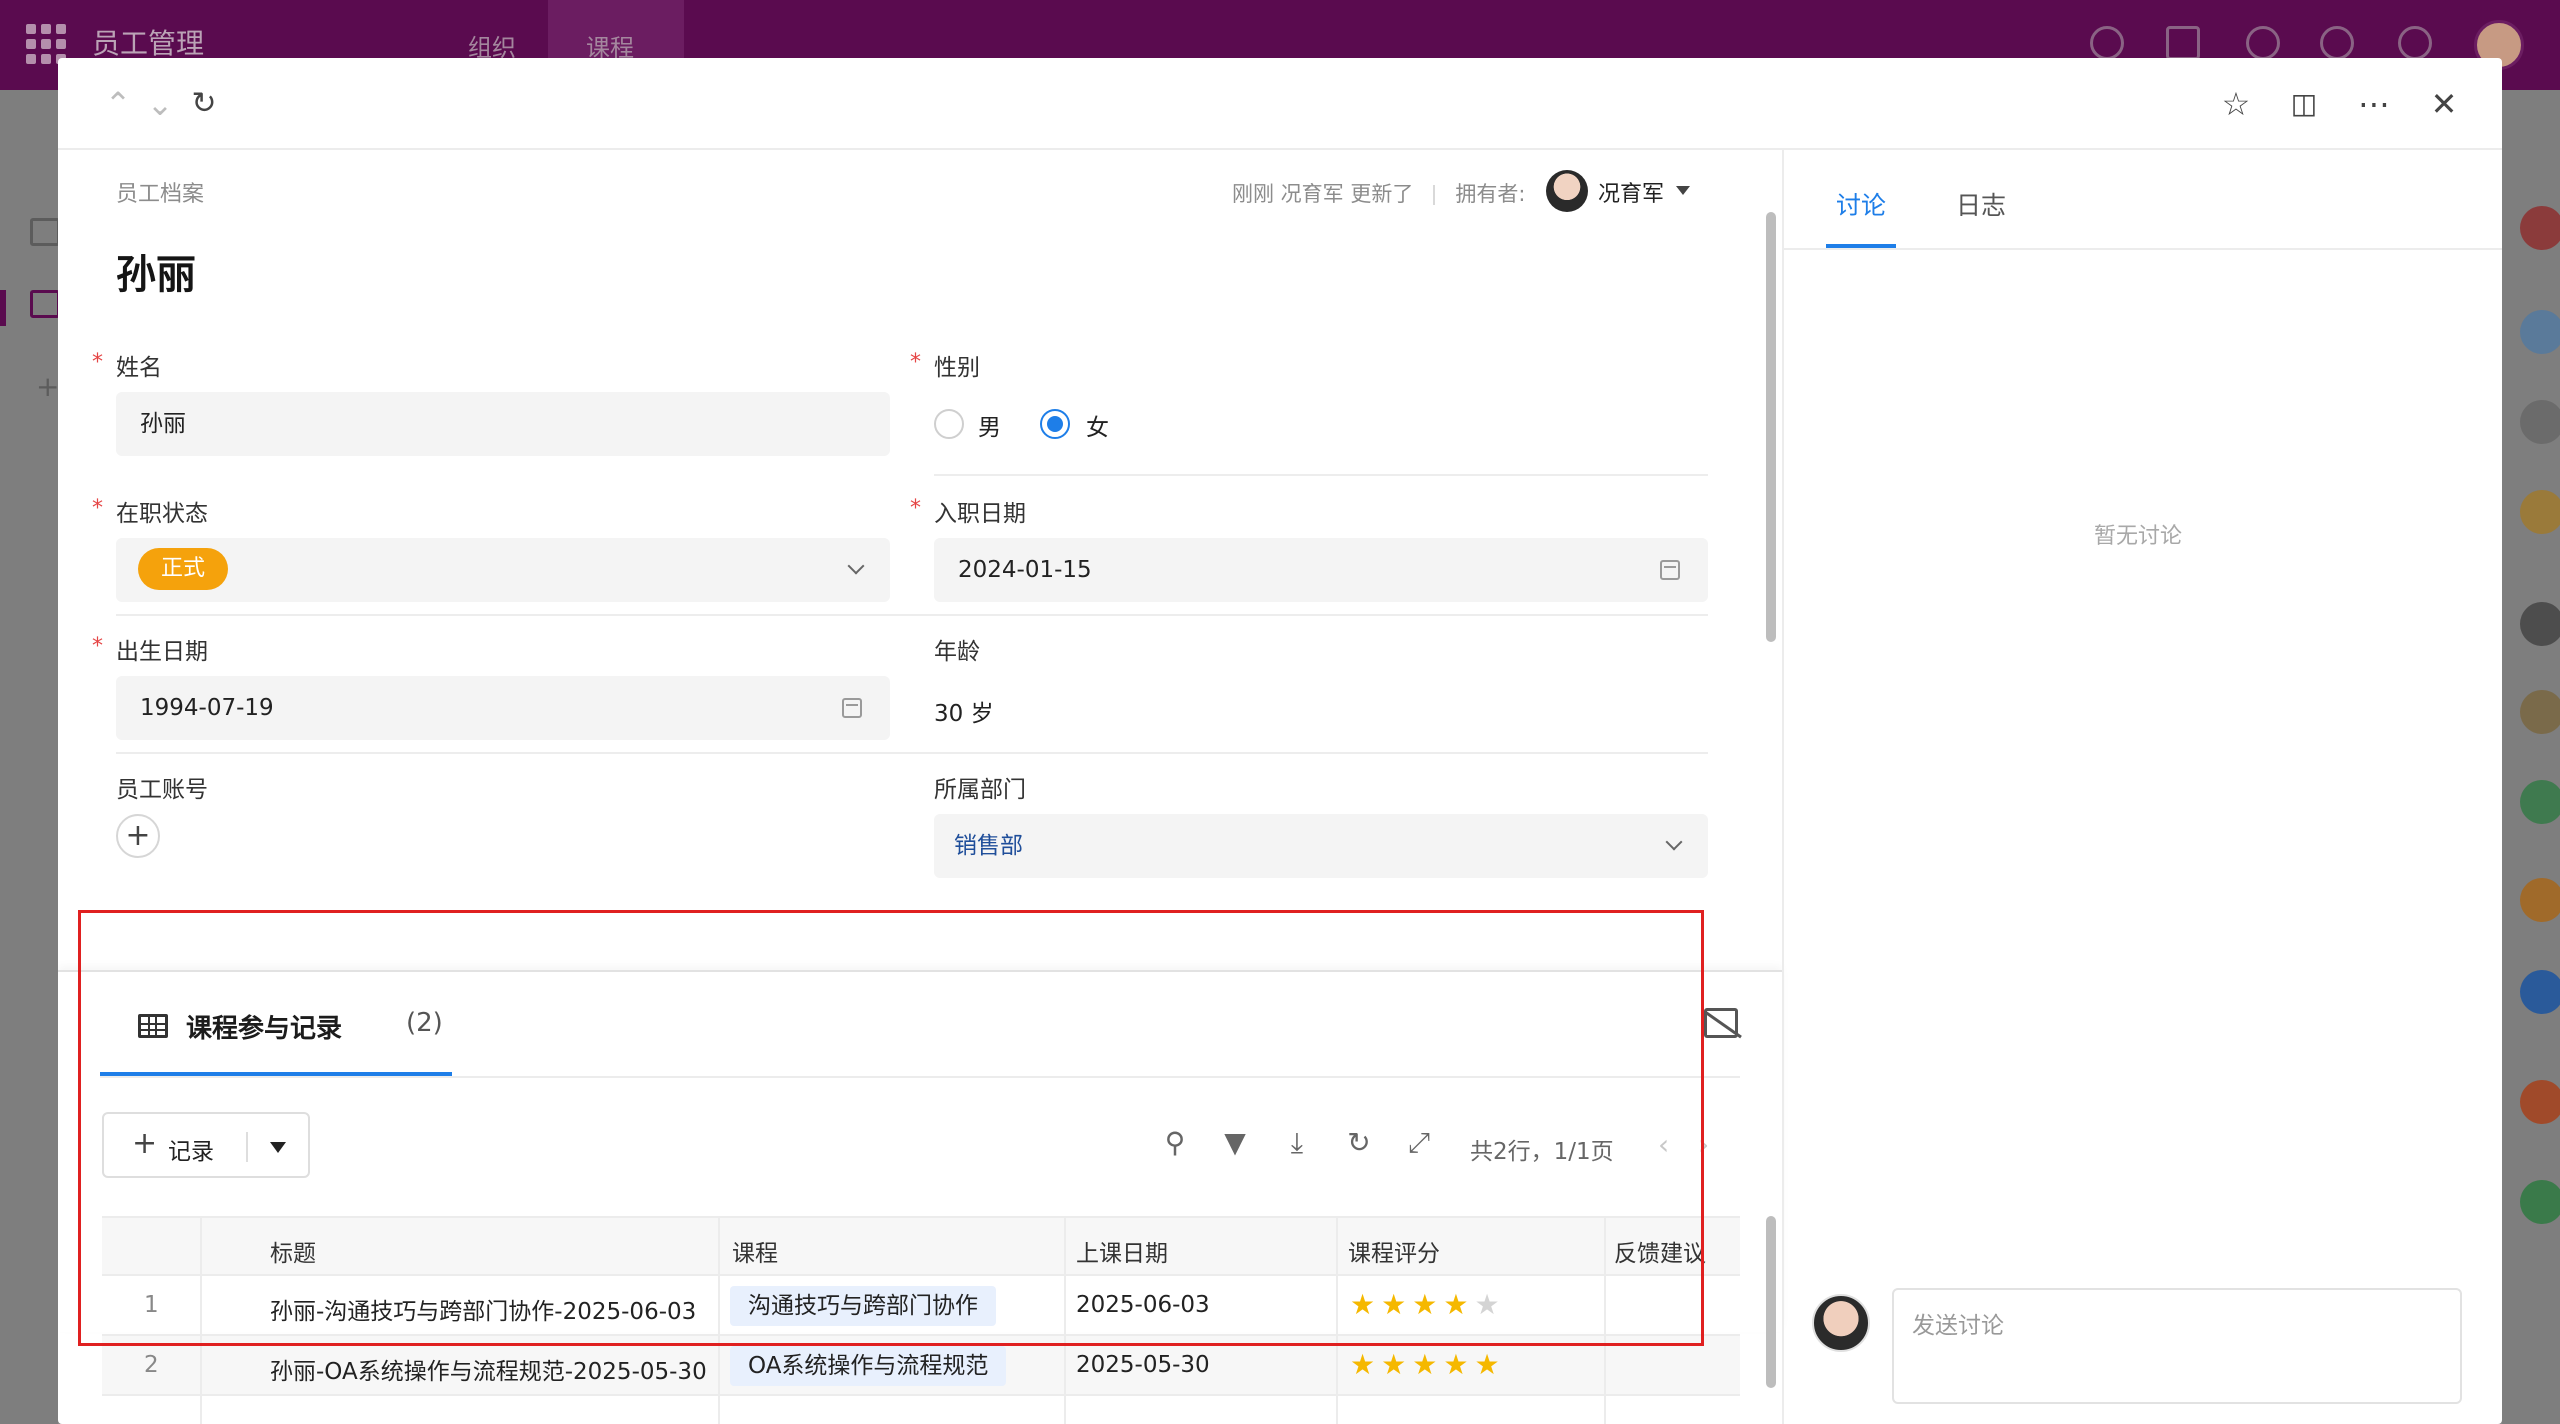  Describe the element at coordinates (2236, 104) in the screenshot. I see `star-icon: ☆` at that location.